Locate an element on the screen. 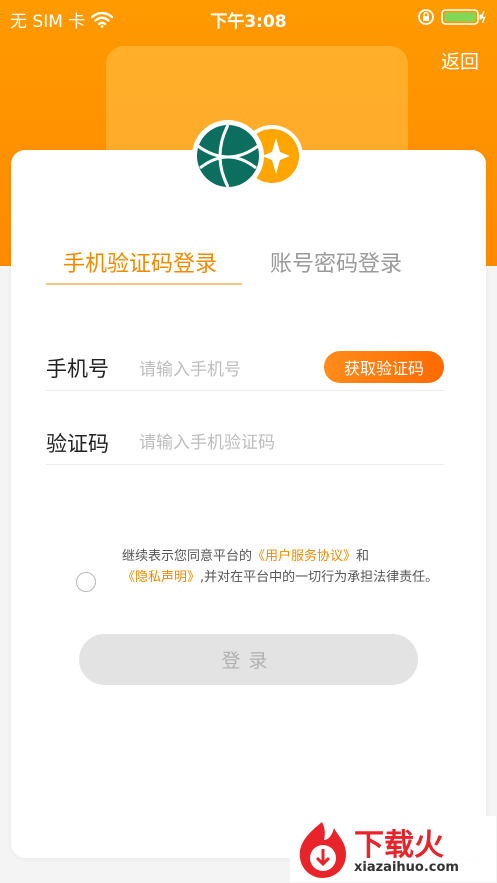 Image resolution: width=497 pixels, height=883 pixels. active-tab-underline is located at coordinates (144, 284).